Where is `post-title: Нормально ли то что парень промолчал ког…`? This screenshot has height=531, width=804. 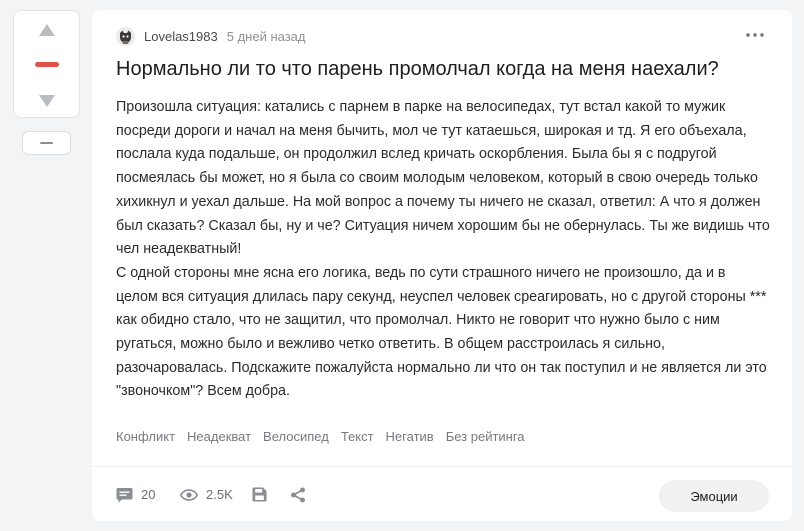 post-title: Нормально ли то что парень промолчал ког… is located at coordinates (441, 69).